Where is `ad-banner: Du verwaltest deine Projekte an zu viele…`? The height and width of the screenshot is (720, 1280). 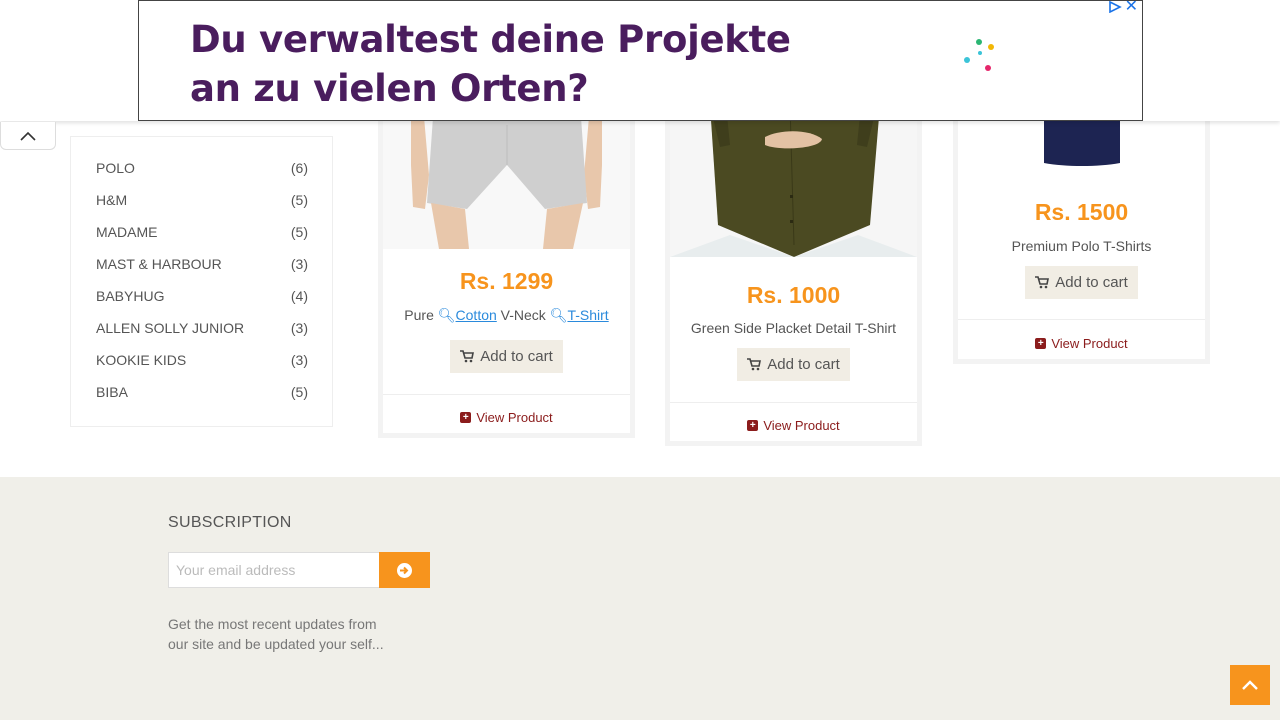
ad-banner: Du verwaltest deine Projekte an zu viele… is located at coordinates (640, 60).